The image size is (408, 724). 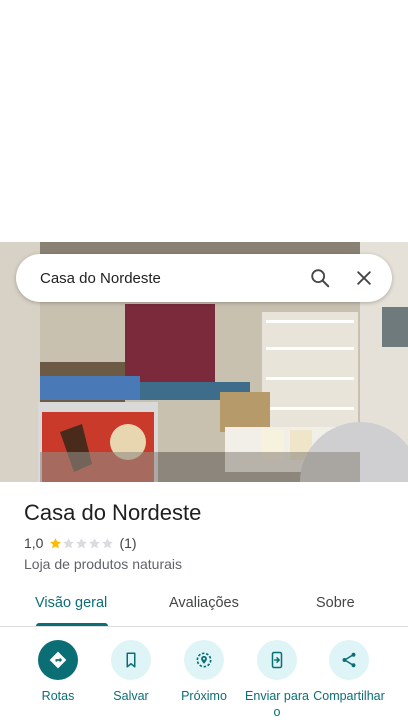 I want to click on rating-value: 1,0, so click(x=34, y=543).